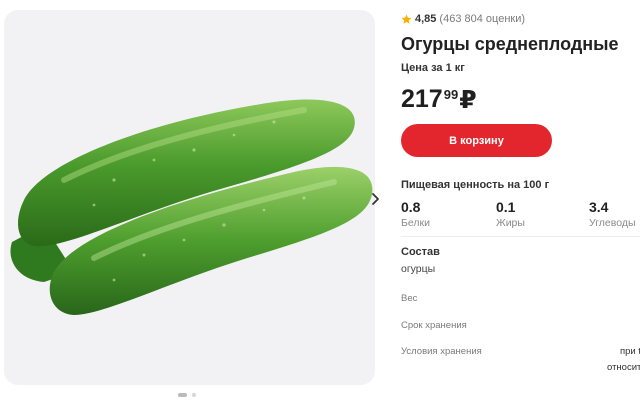 This screenshot has height=401, width=640. I want to click on property-weight-label: Вес, so click(409, 298).